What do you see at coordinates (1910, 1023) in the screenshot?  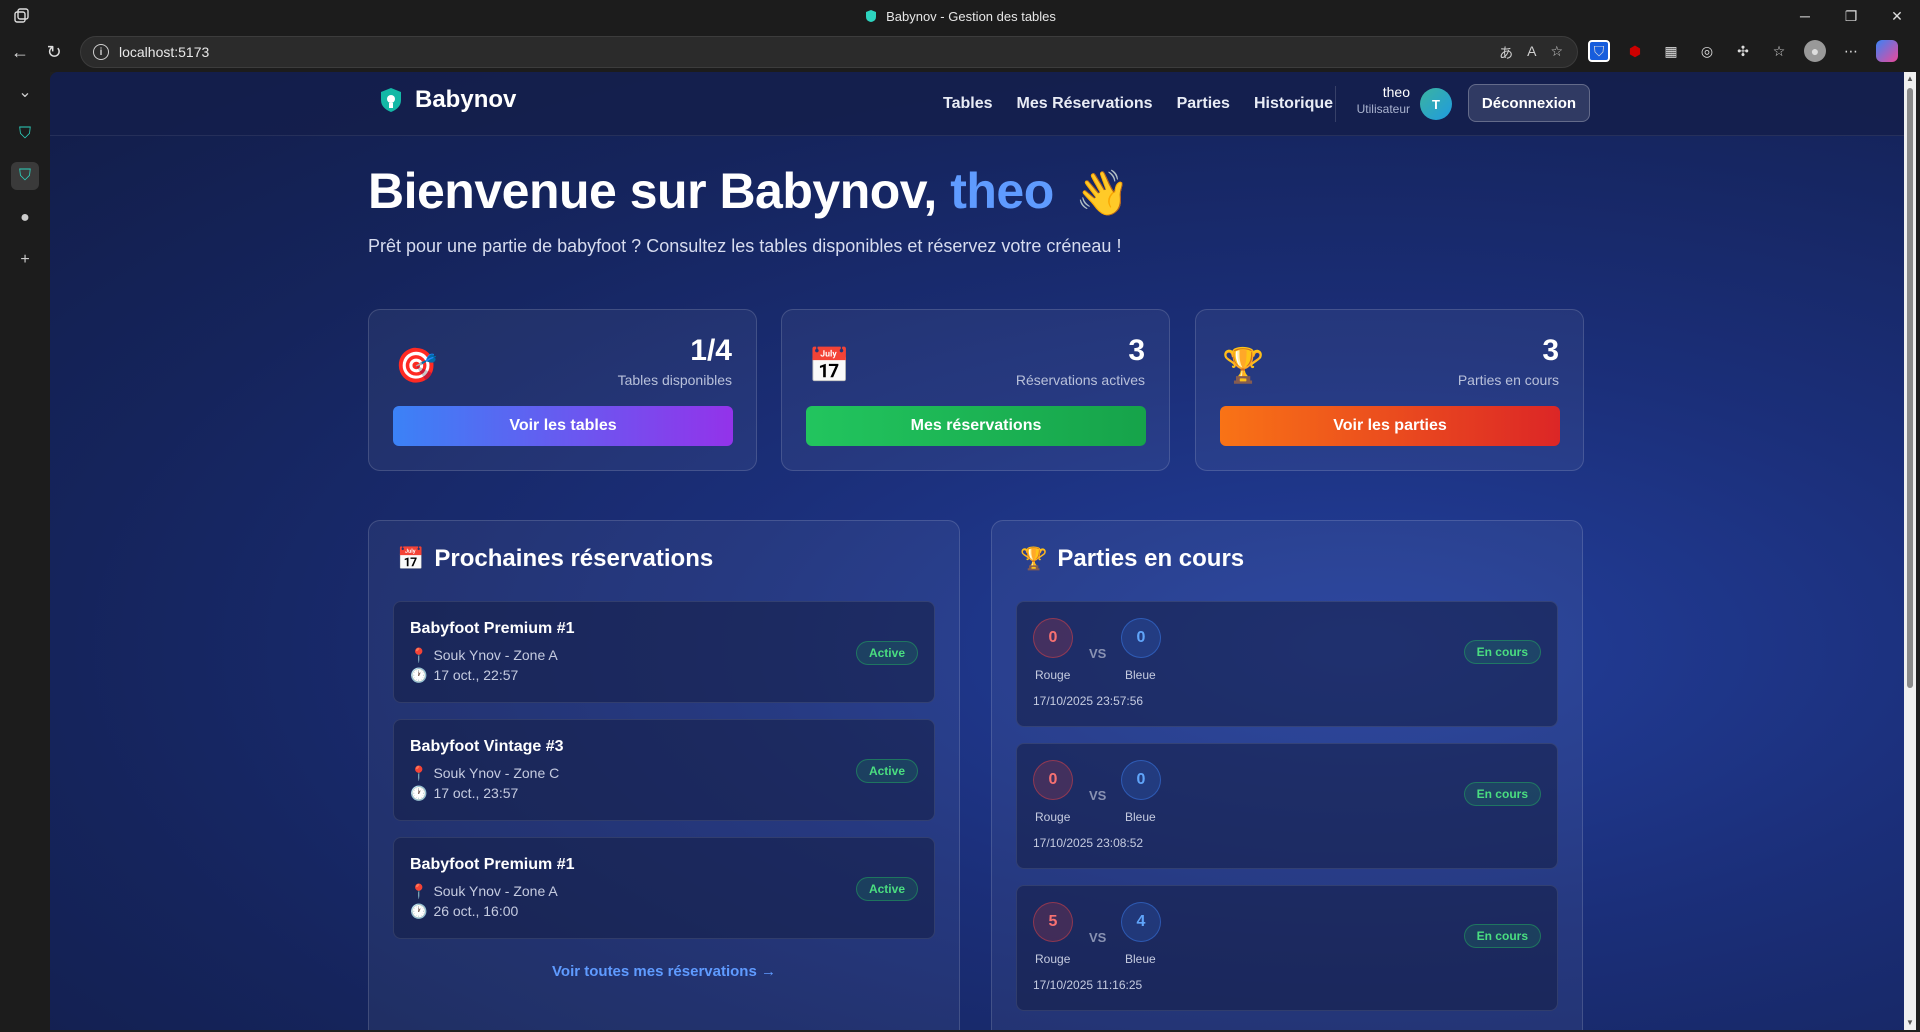 I see `scroll-down-icon: ▼` at bounding box center [1910, 1023].